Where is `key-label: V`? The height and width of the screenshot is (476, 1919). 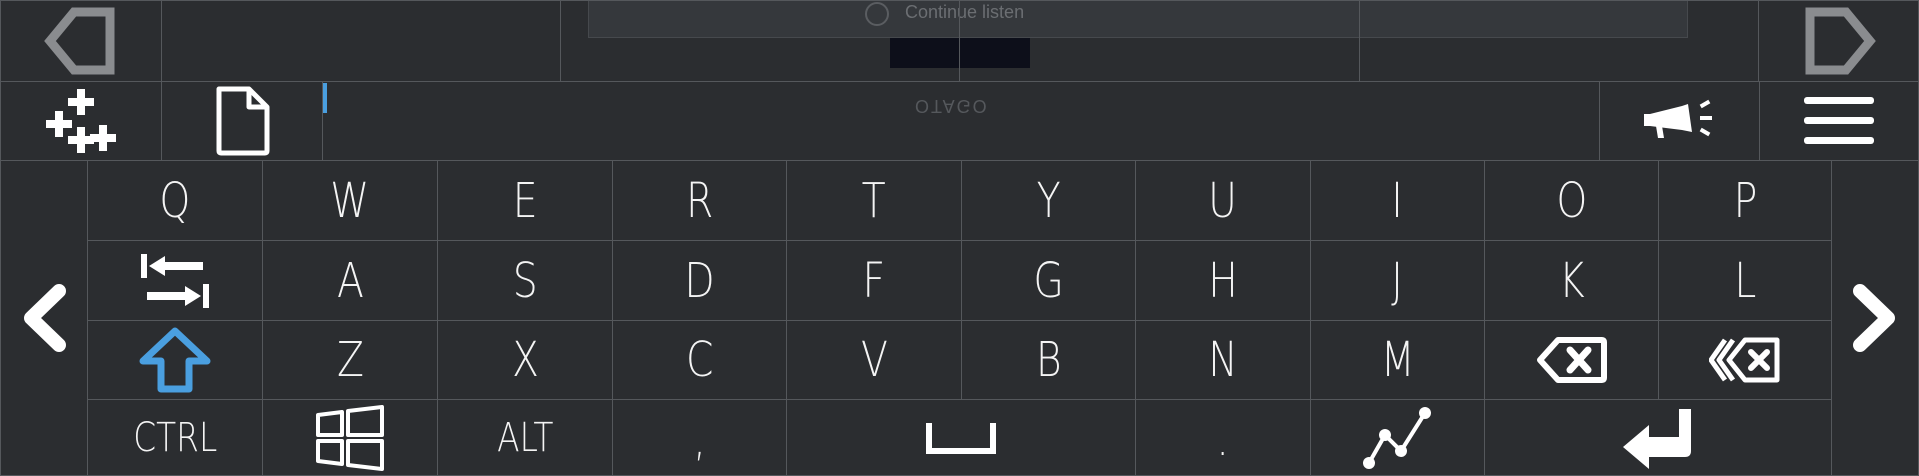 key-label: V is located at coordinates (874, 360).